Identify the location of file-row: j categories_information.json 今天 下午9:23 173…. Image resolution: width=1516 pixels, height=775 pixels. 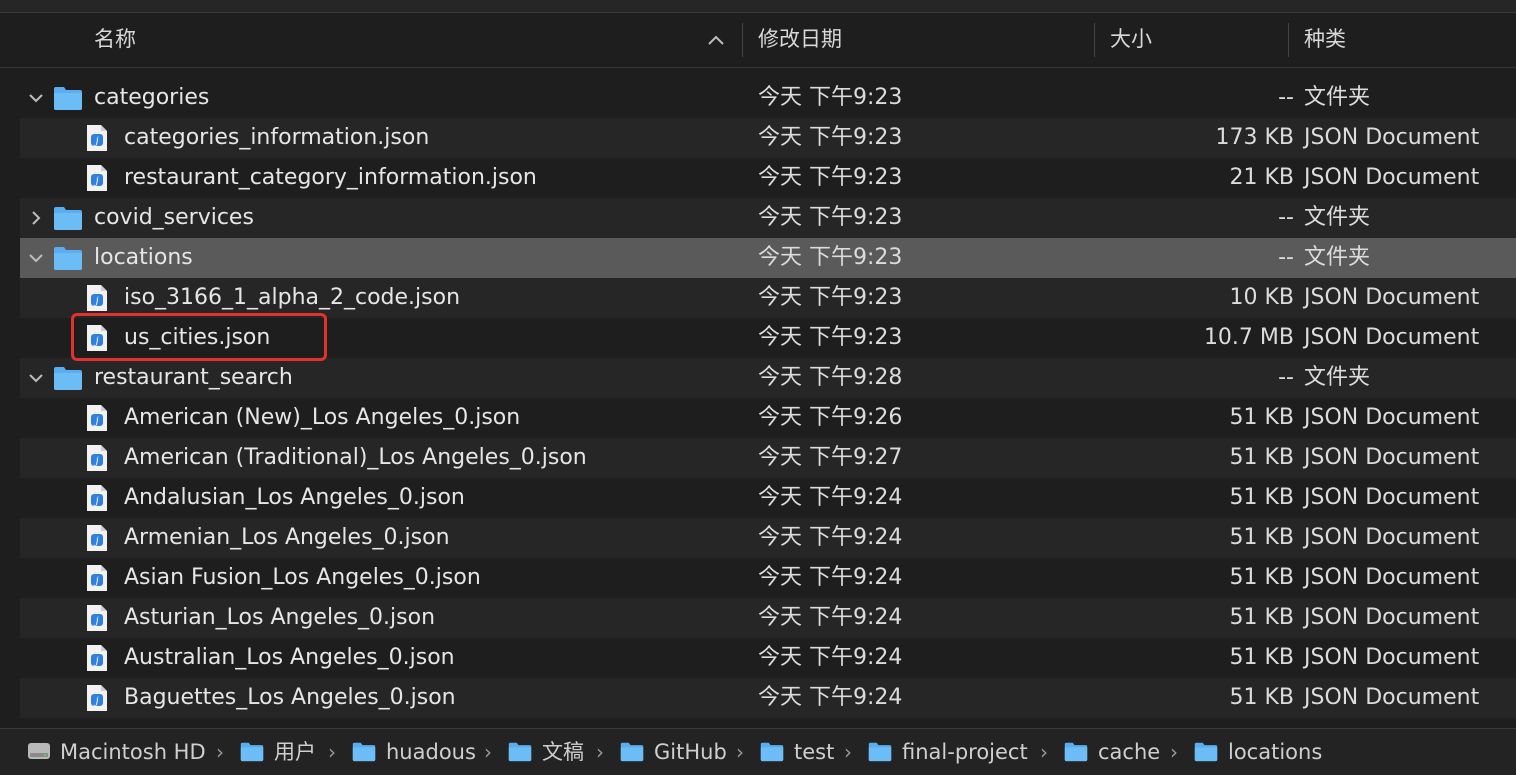
(768, 138).